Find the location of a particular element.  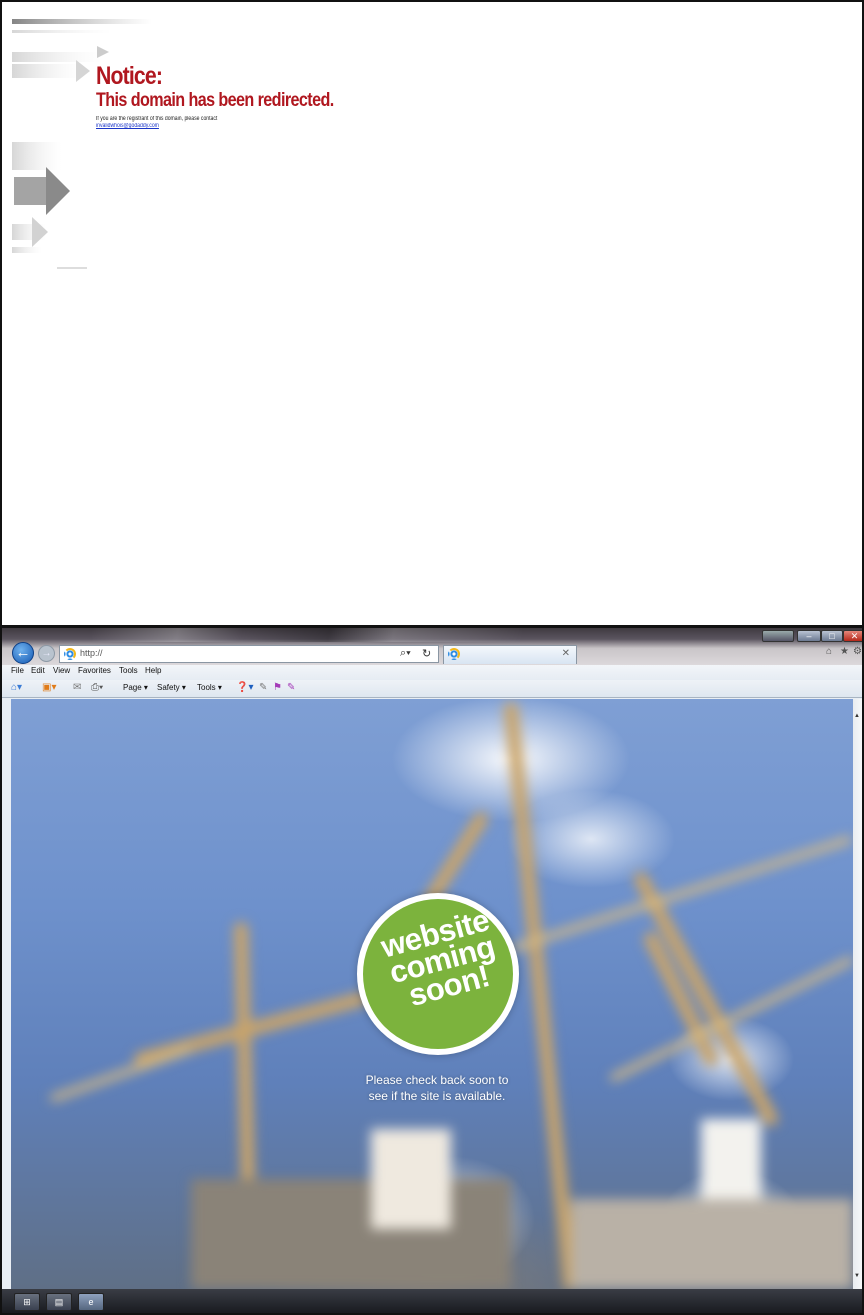

vertical-scrollbar: ▲ ▼ is located at coordinates (857, 994).